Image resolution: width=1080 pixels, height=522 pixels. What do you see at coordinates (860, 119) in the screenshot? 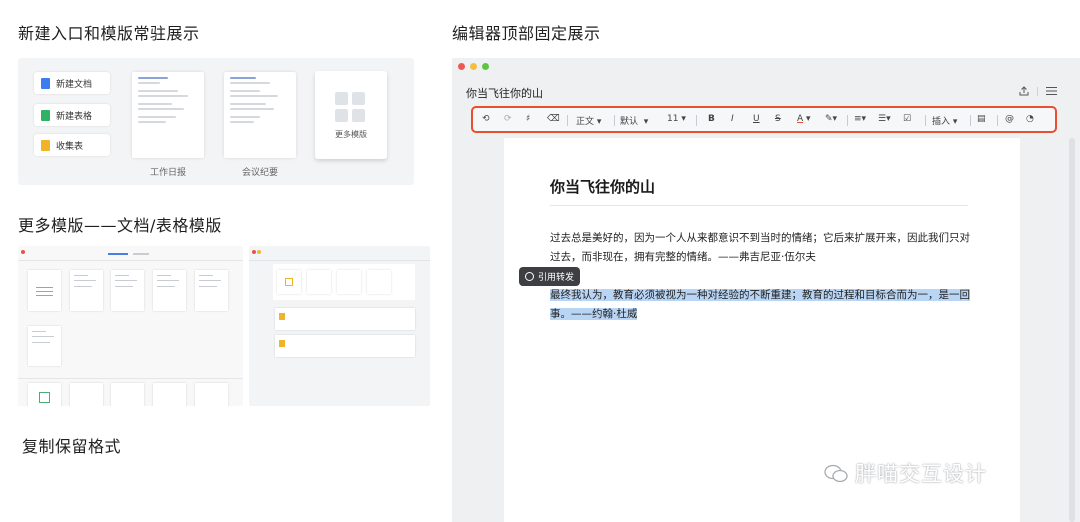
I see `align-icon: ≡▾` at bounding box center [860, 119].